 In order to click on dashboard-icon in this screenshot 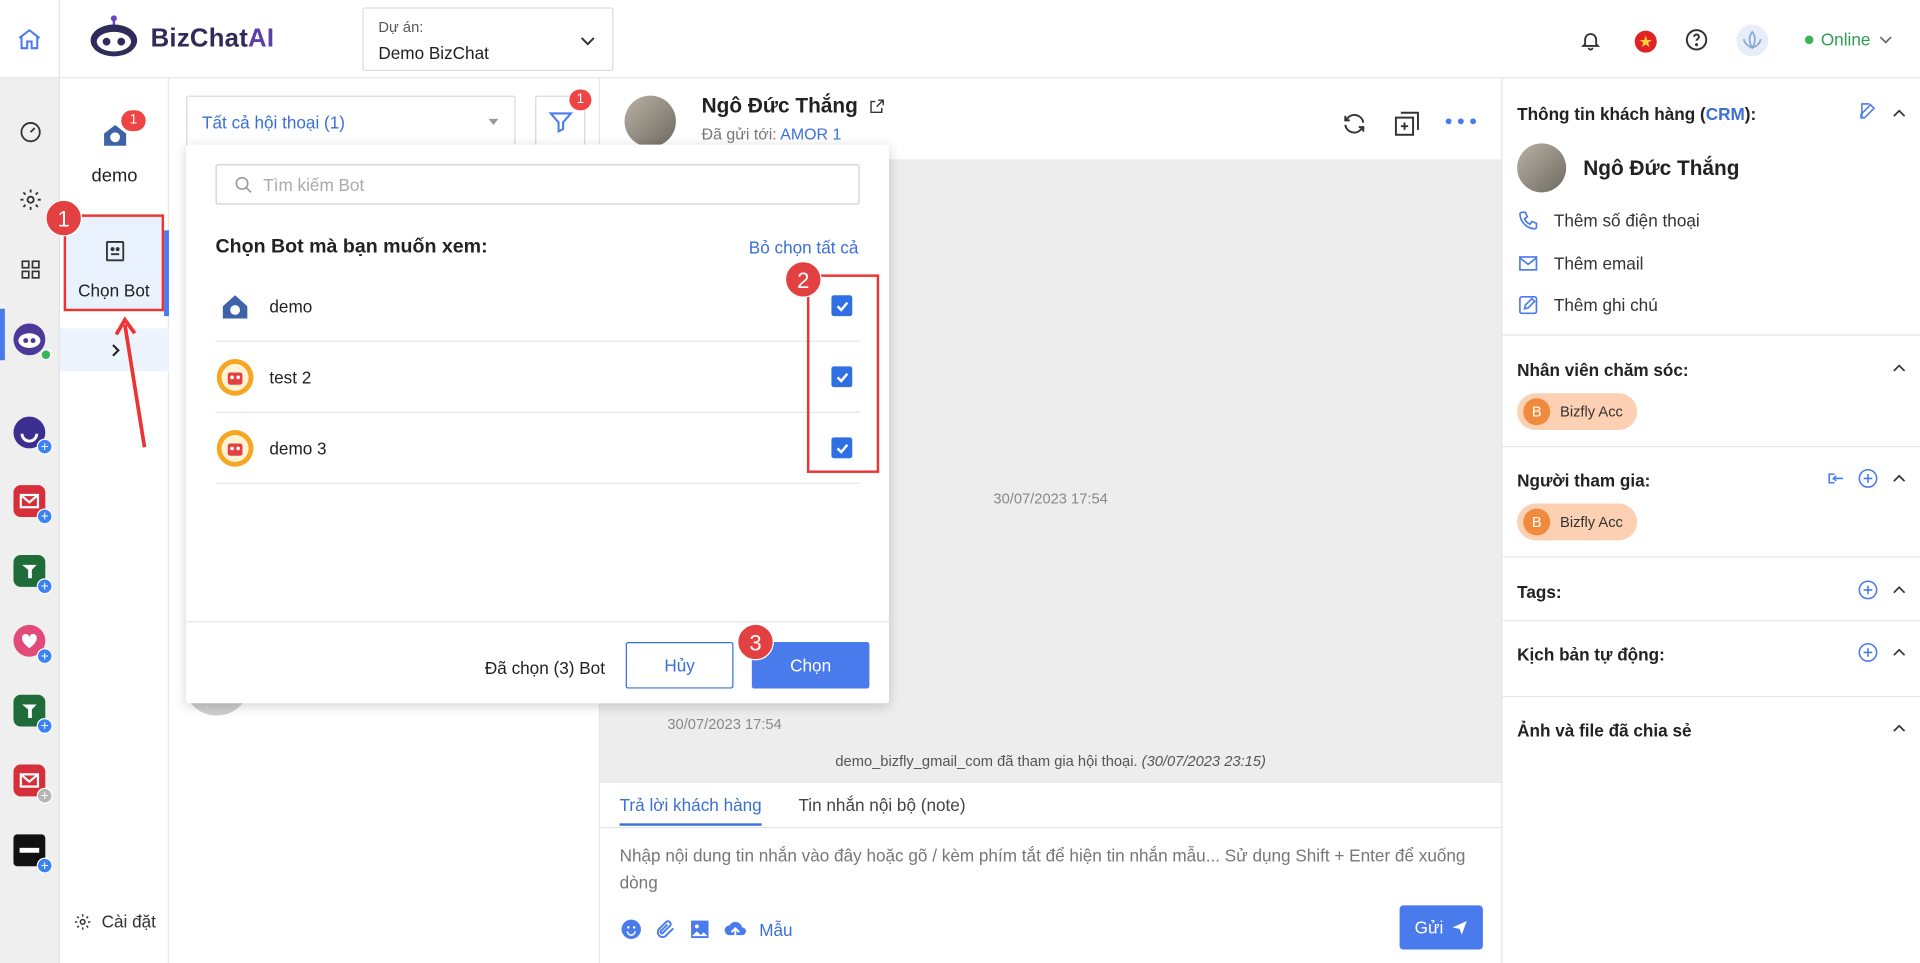, I will do `click(31, 131)`.